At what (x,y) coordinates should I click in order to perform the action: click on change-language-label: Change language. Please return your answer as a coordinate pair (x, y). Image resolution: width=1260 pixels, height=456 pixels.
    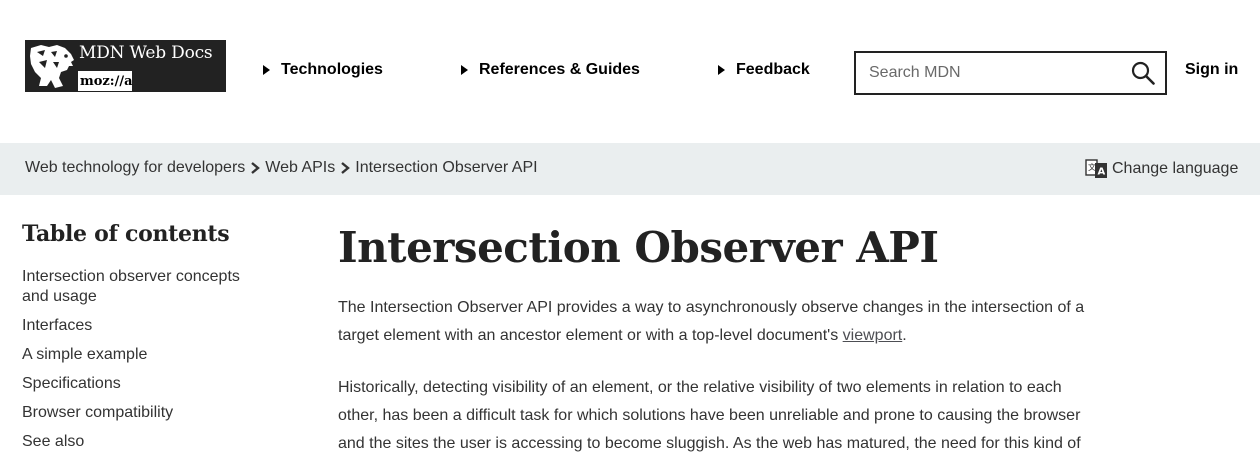
    Looking at the image, I should click on (1175, 168).